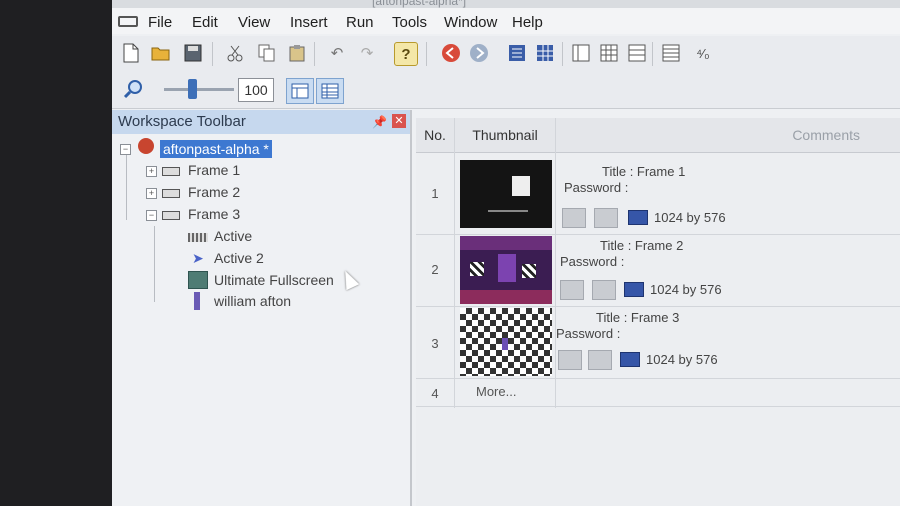  I want to click on paste-icon, so click(297, 53).